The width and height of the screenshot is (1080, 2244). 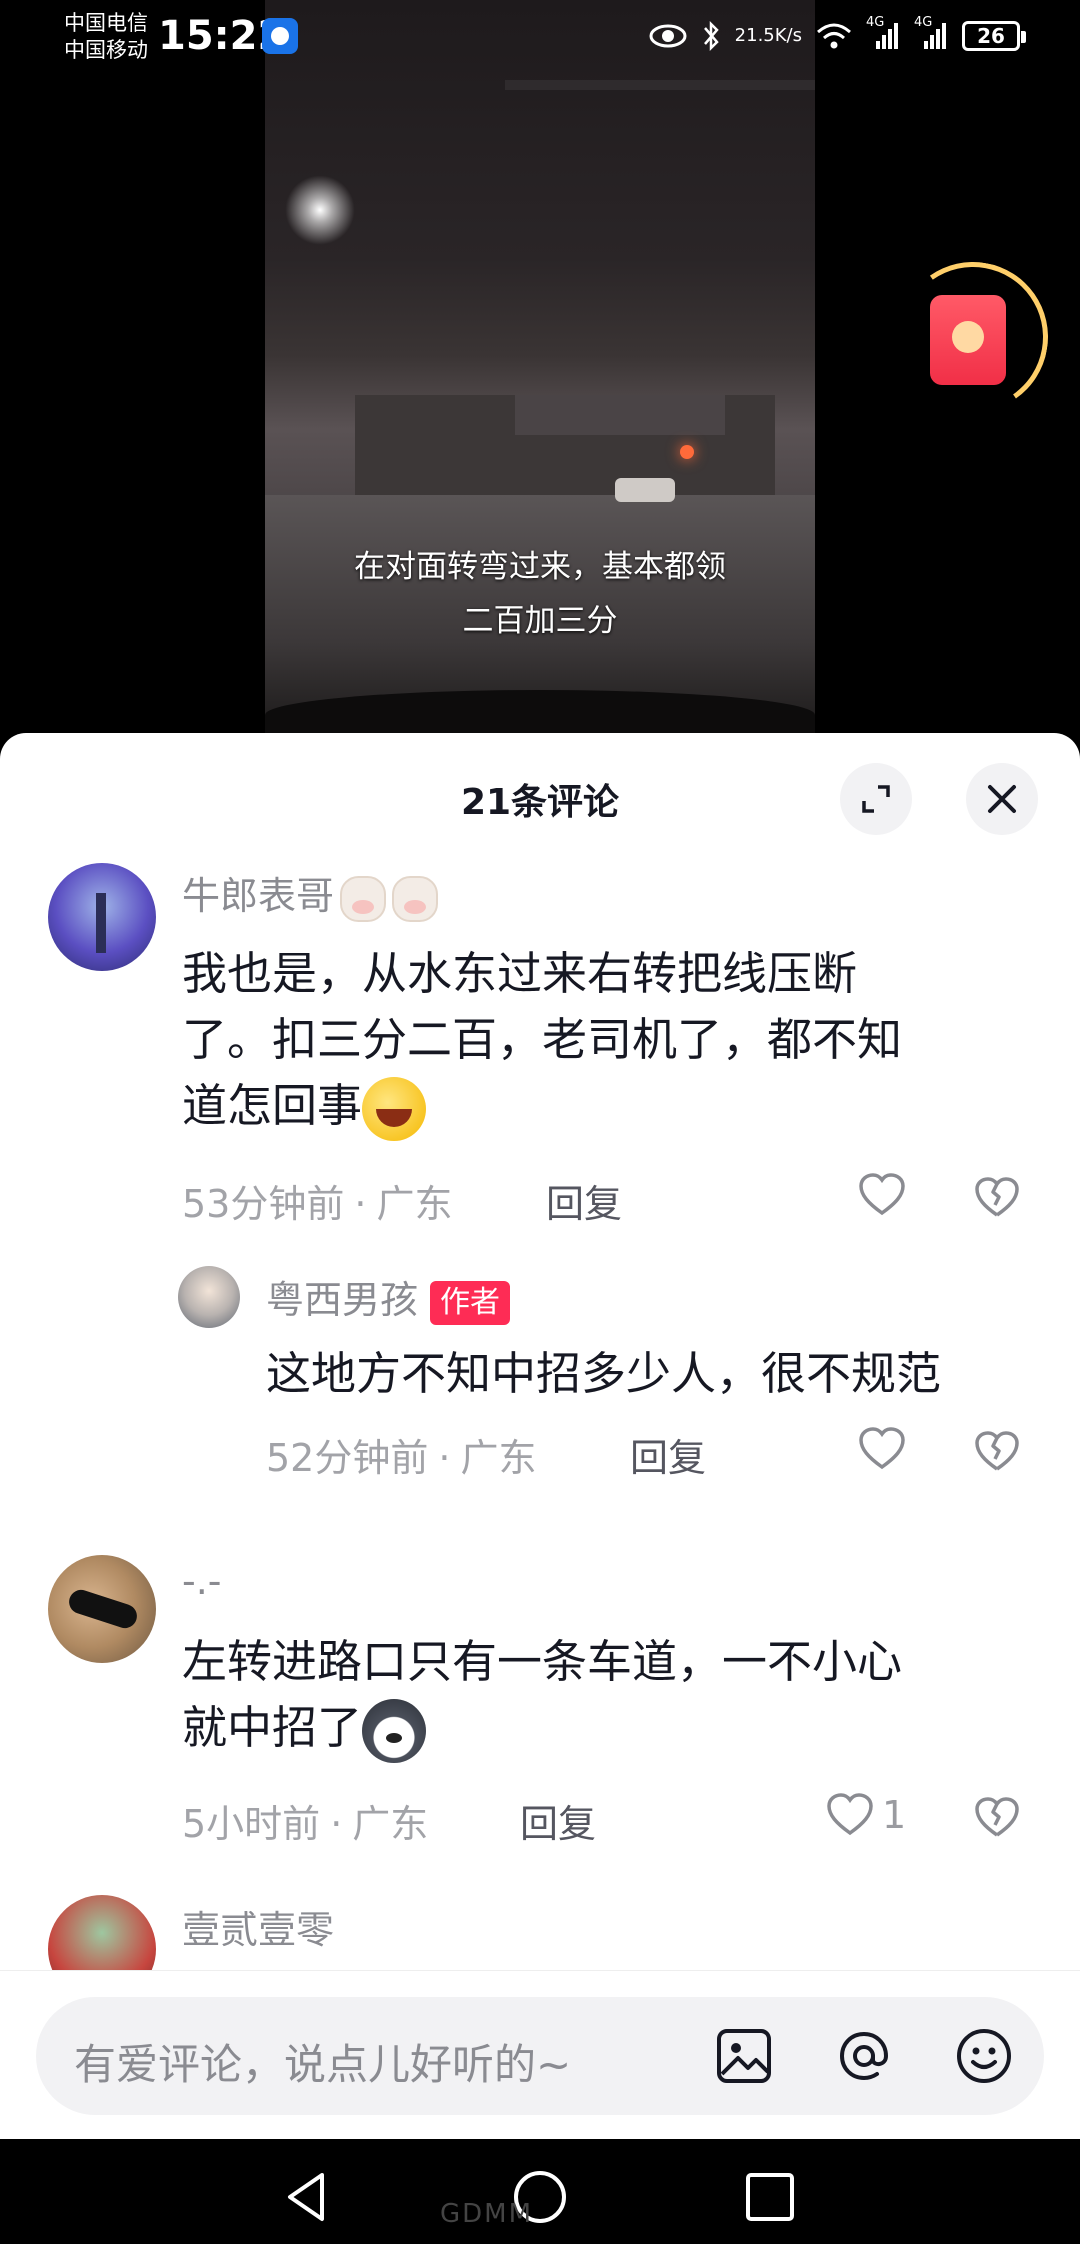 I want to click on comment-text-line: 左转进路口只有一条车道，一不小心, so click(x=542, y=1661).